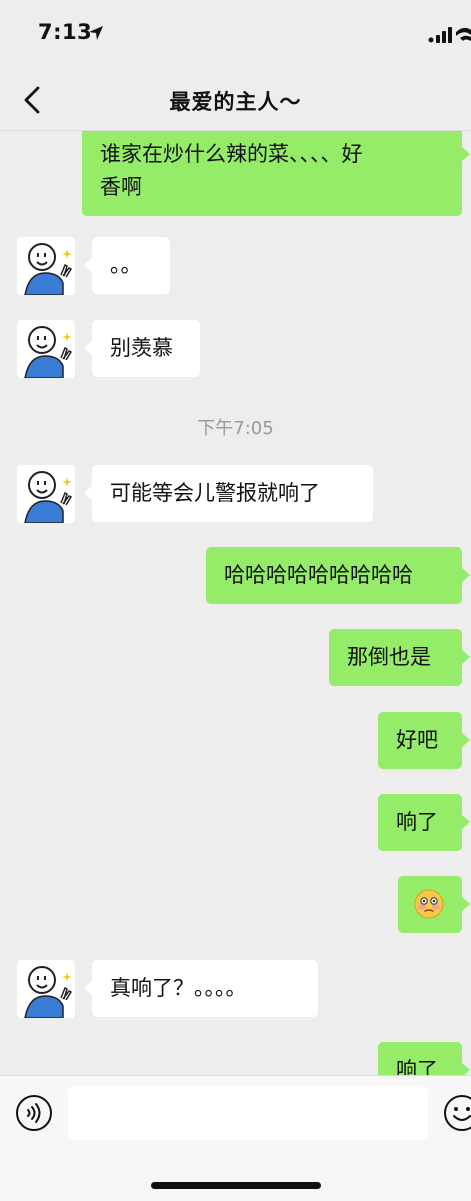 The height and width of the screenshot is (1201, 471). I want to click on location-arrow-icon, so click(96, 33).